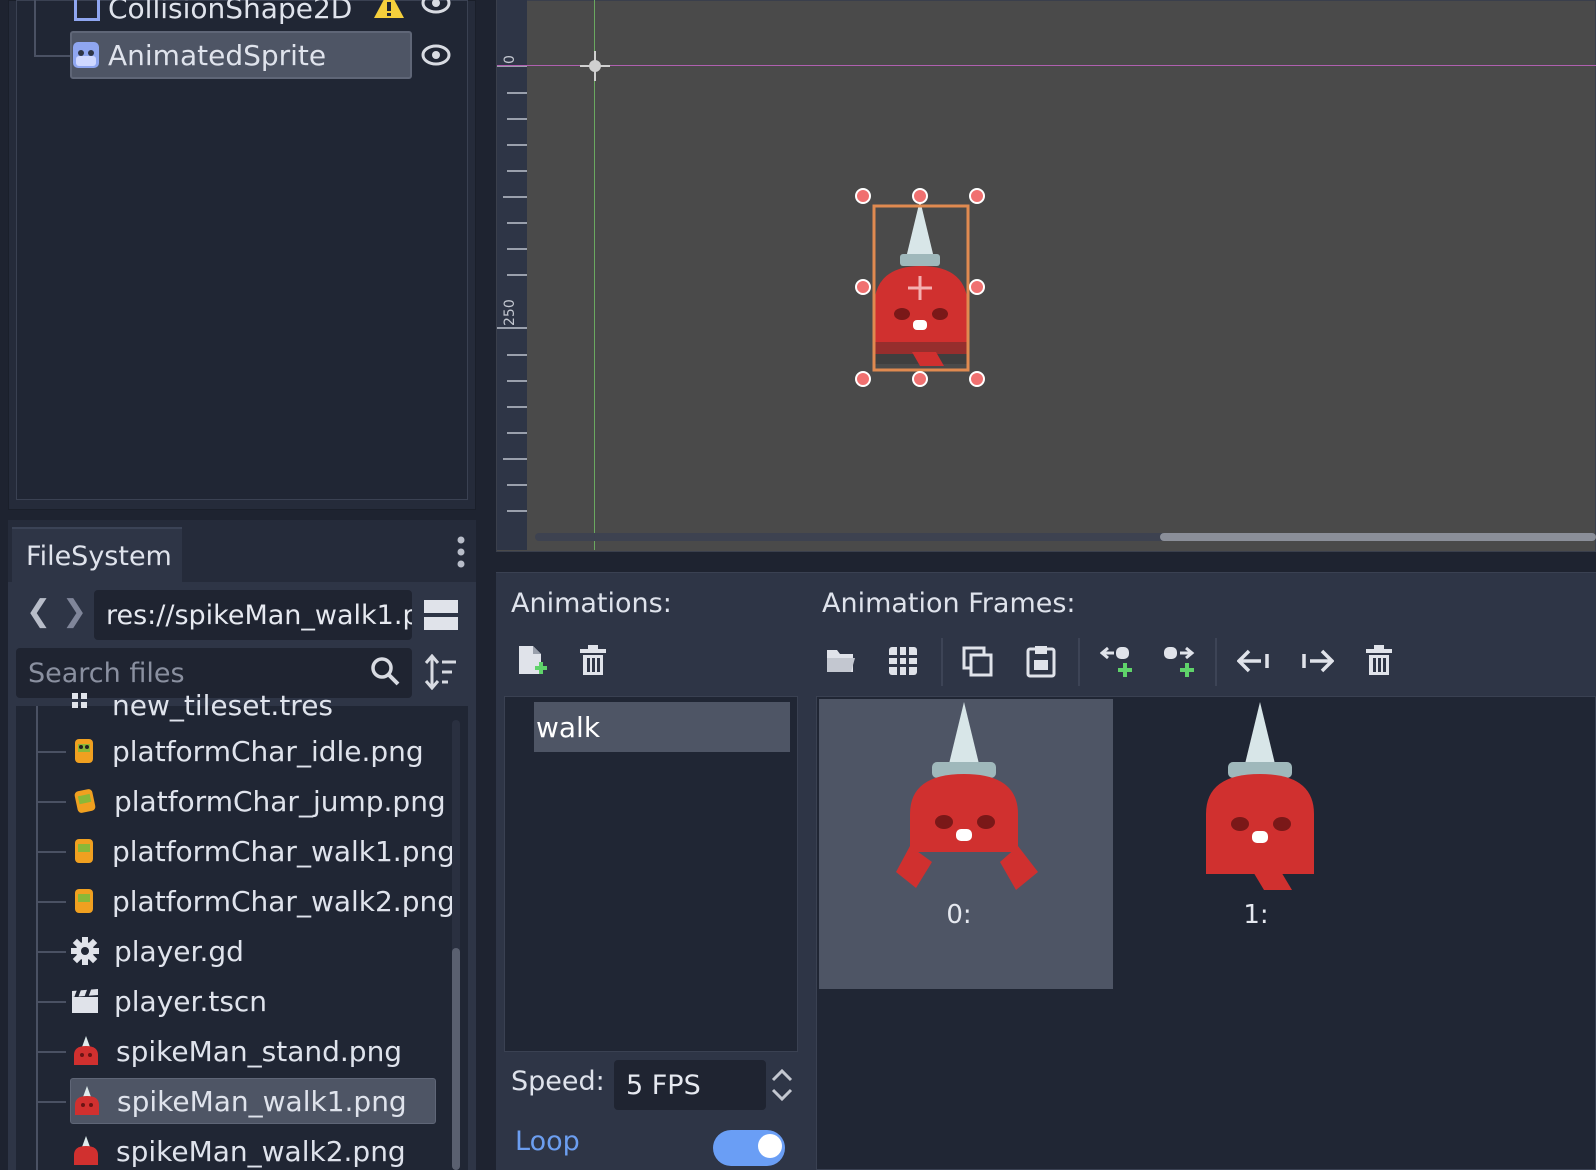 This screenshot has height=1170, width=1596. What do you see at coordinates (456, 1059) in the screenshot?
I see `filesystem-scroll-thumb` at bounding box center [456, 1059].